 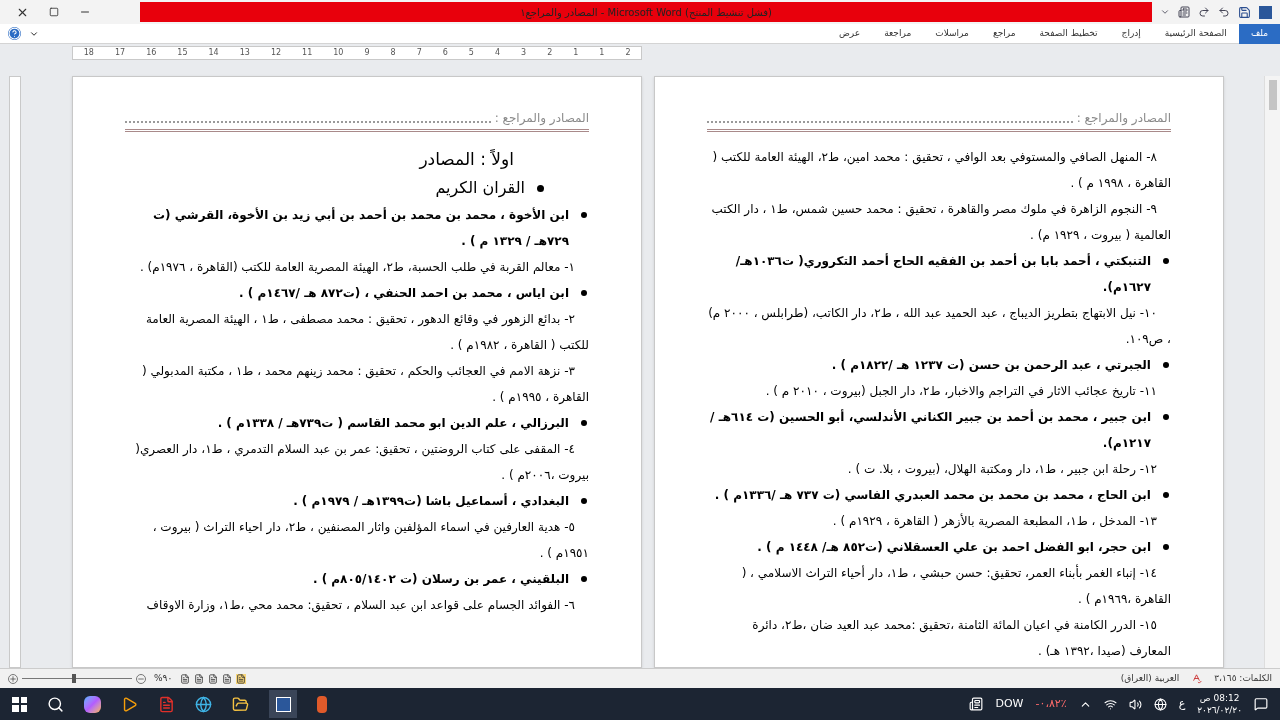 What do you see at coordinates (166, 704) in the screenshot?
I see `pdf-icon` at bounding box center [166, 704].